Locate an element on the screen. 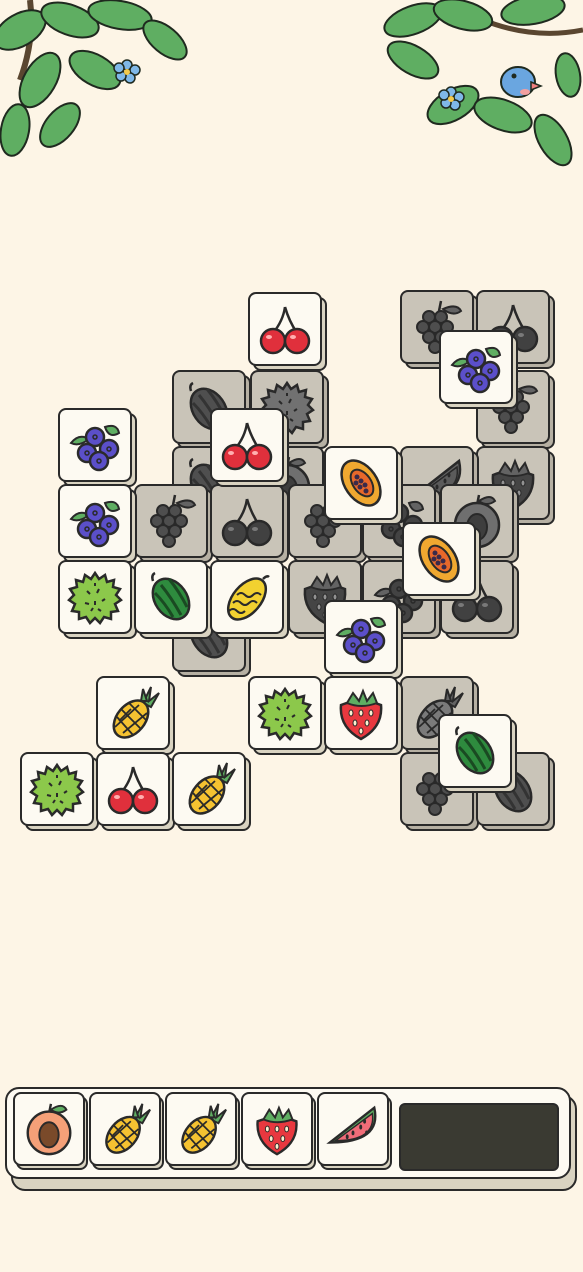 The height and width of the screenshot is (1272, 583). tray-tile-watermelon-slice is located at coordinates (354, 1131).